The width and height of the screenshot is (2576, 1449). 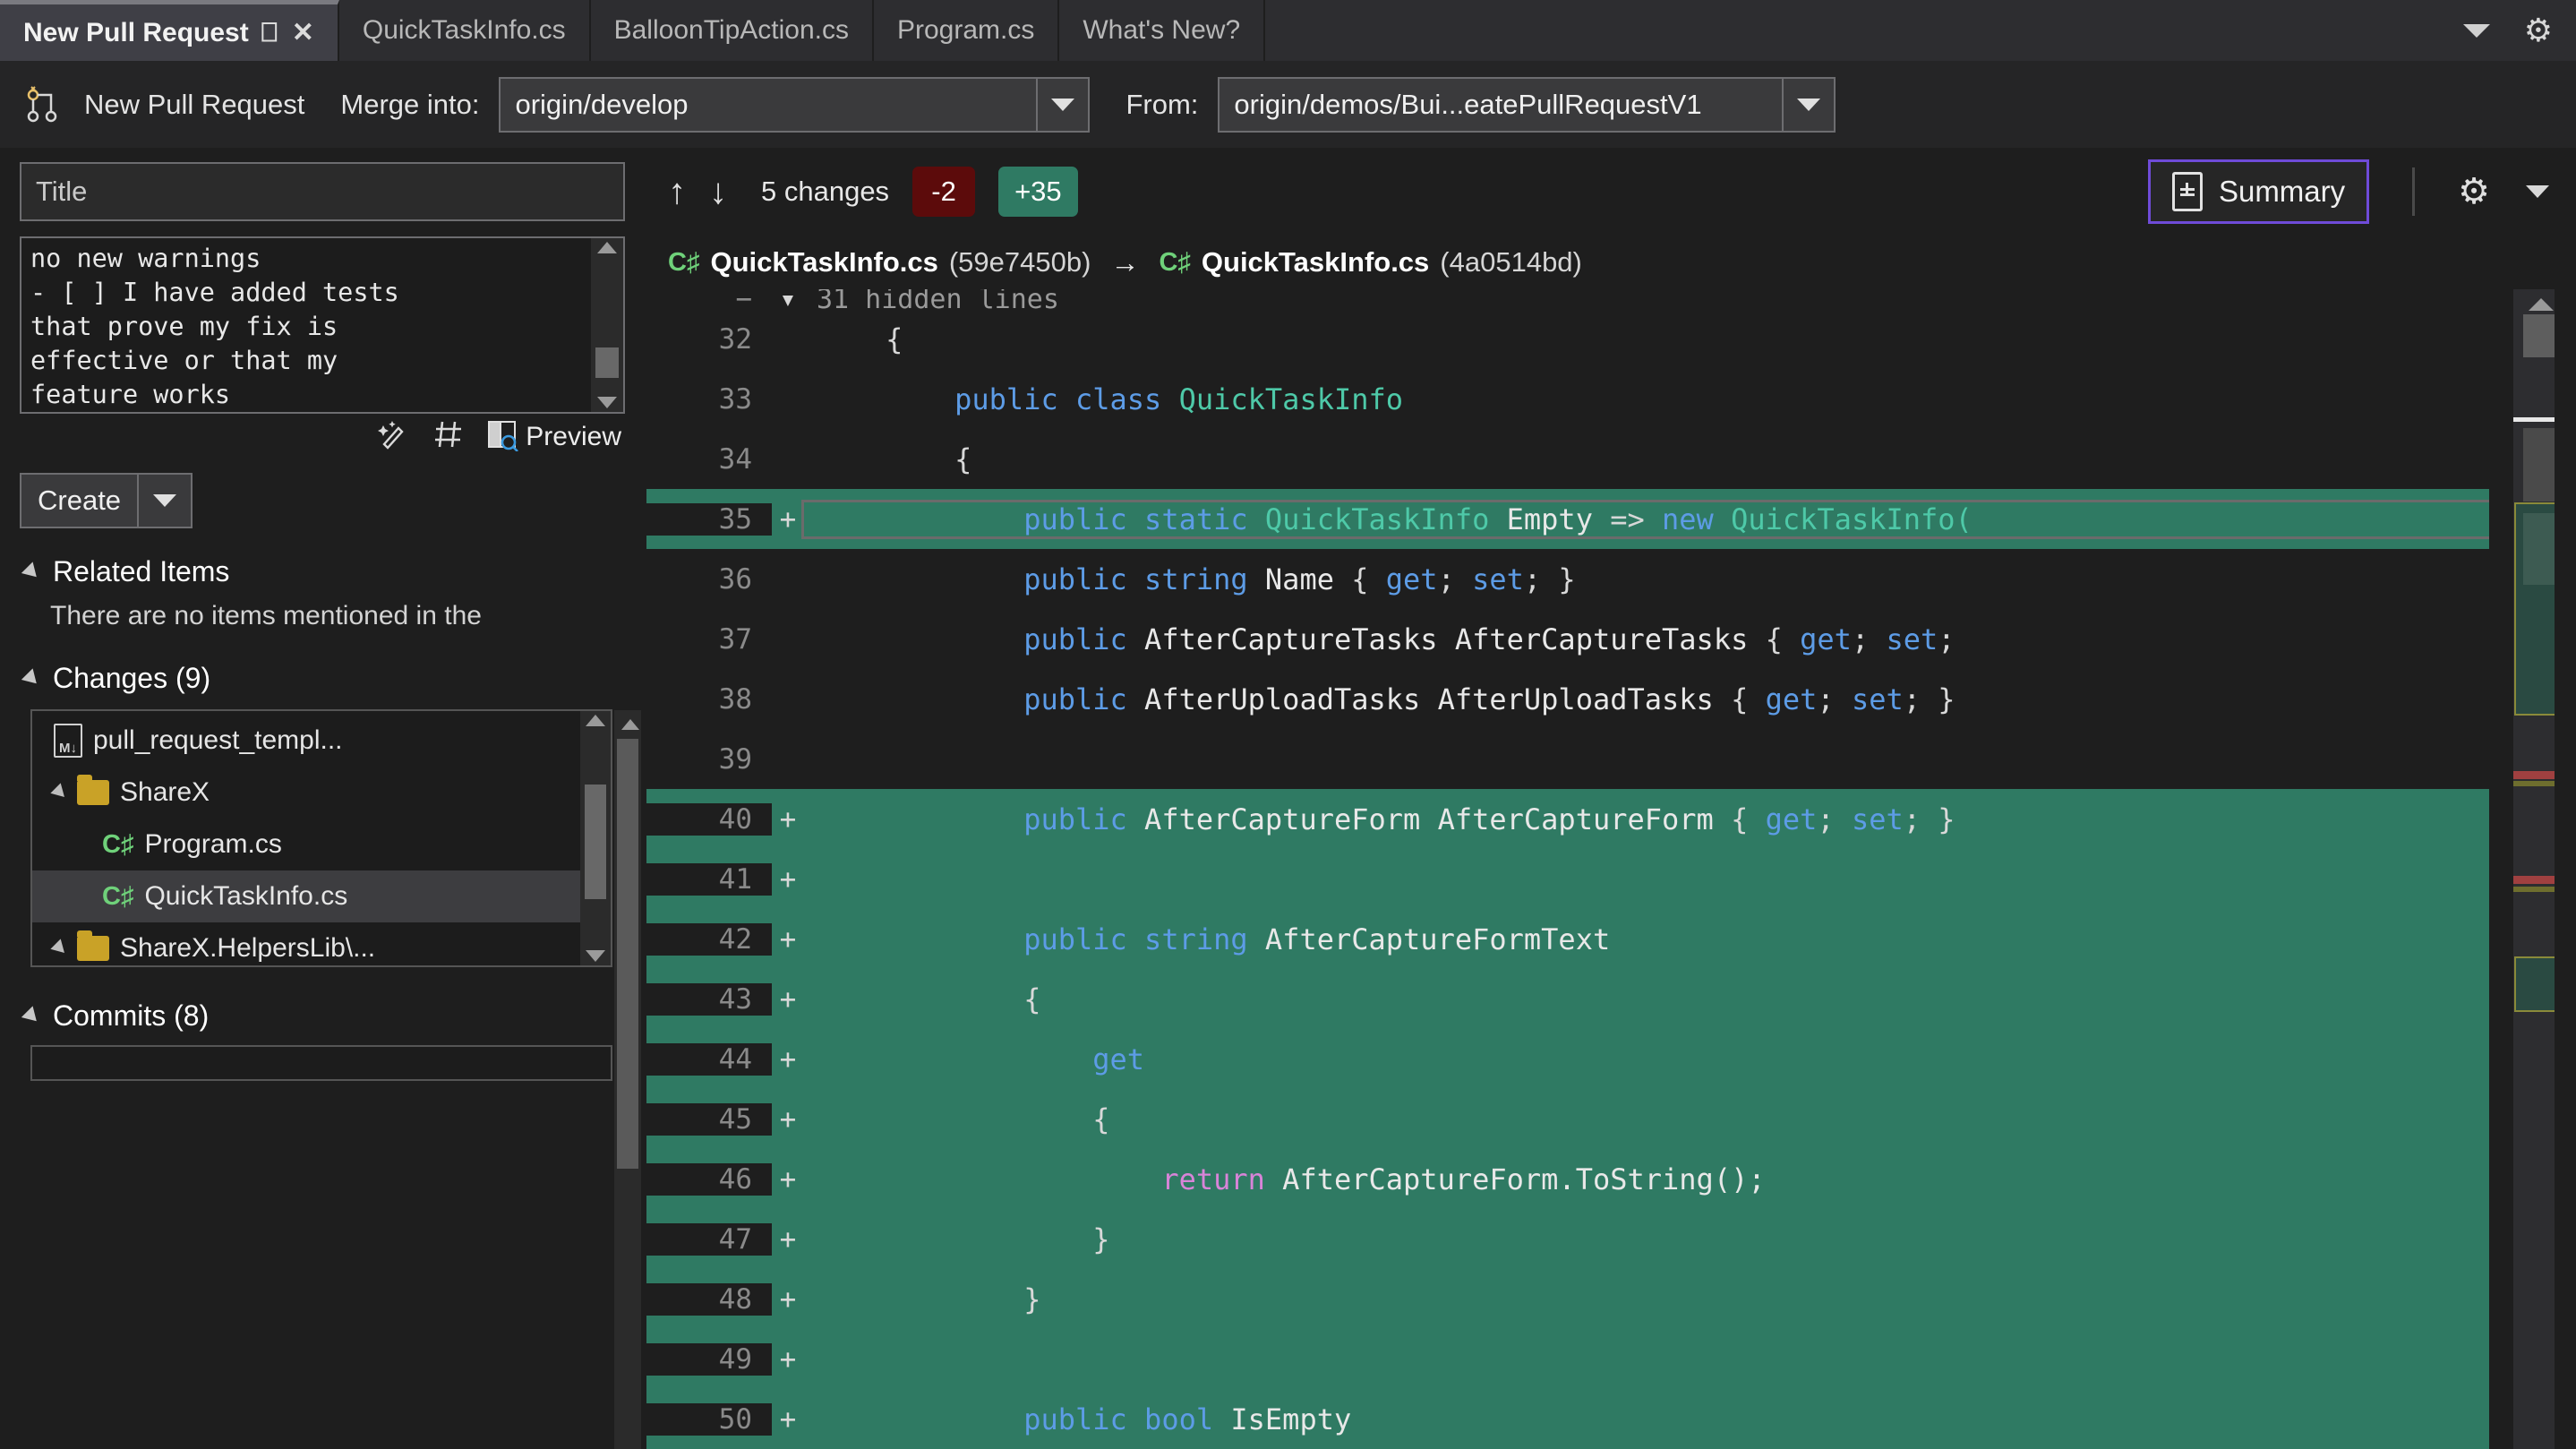 What do you see at coordinates (465, 30) in the screenshot?
I see `editor-tab-1: QuickTaskInfo.cs` at bounding box center [465, 30].